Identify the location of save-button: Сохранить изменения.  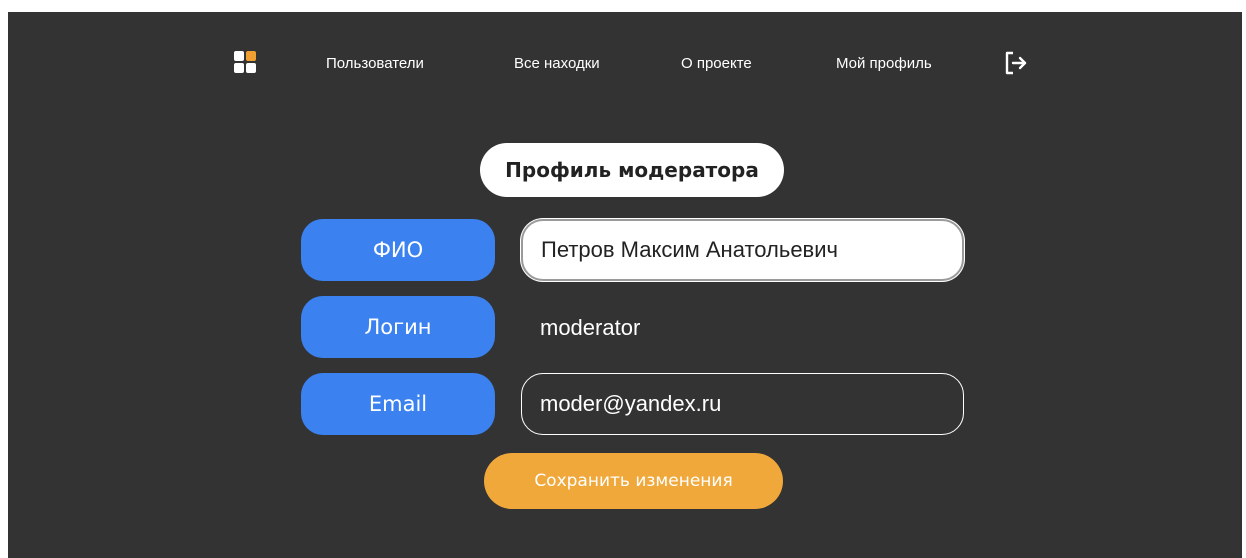
(633, 481).